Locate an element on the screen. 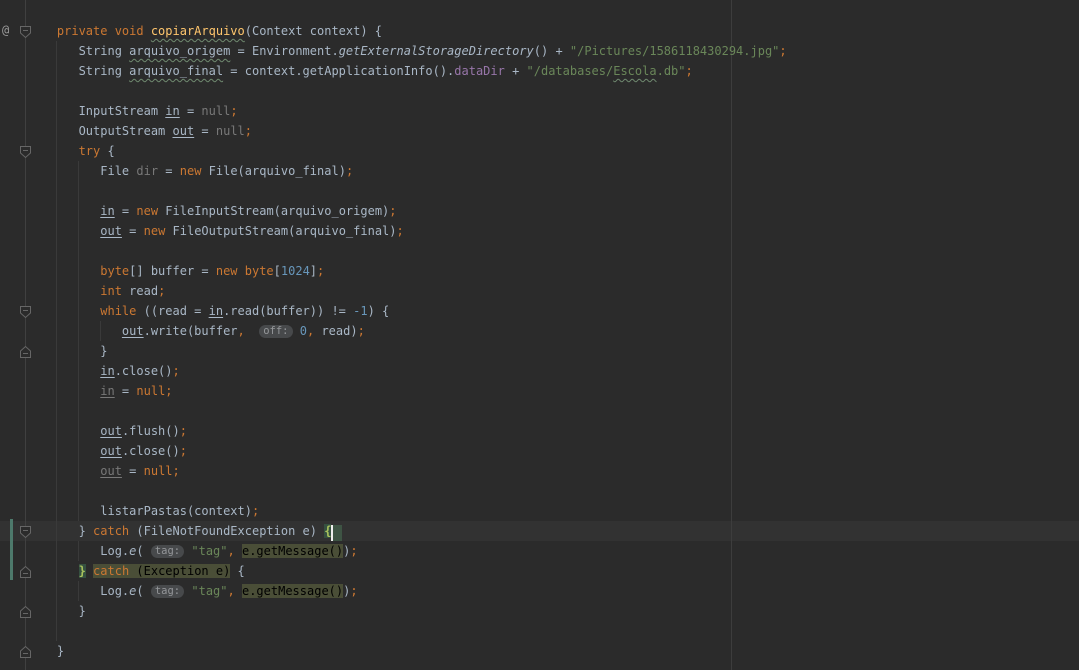  code-line: out.write(buffer, off: 0, read); is located at coordinates (393, 331).